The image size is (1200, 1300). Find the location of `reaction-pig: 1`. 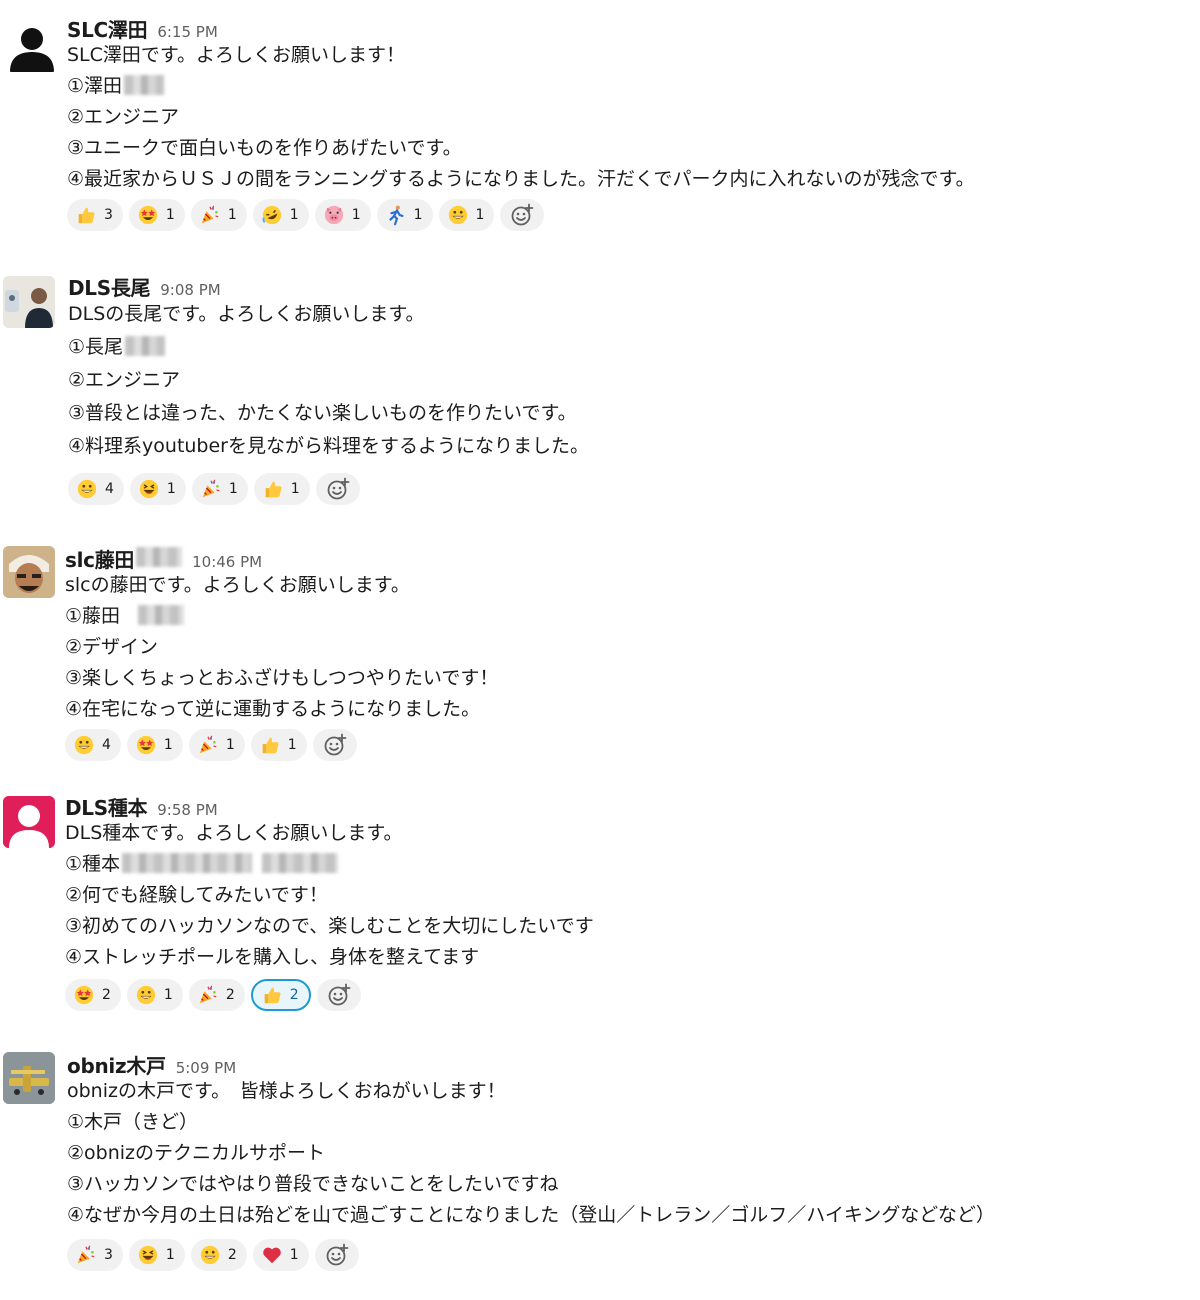

reaction-pig: 1 is located at coordinates (342, 215).